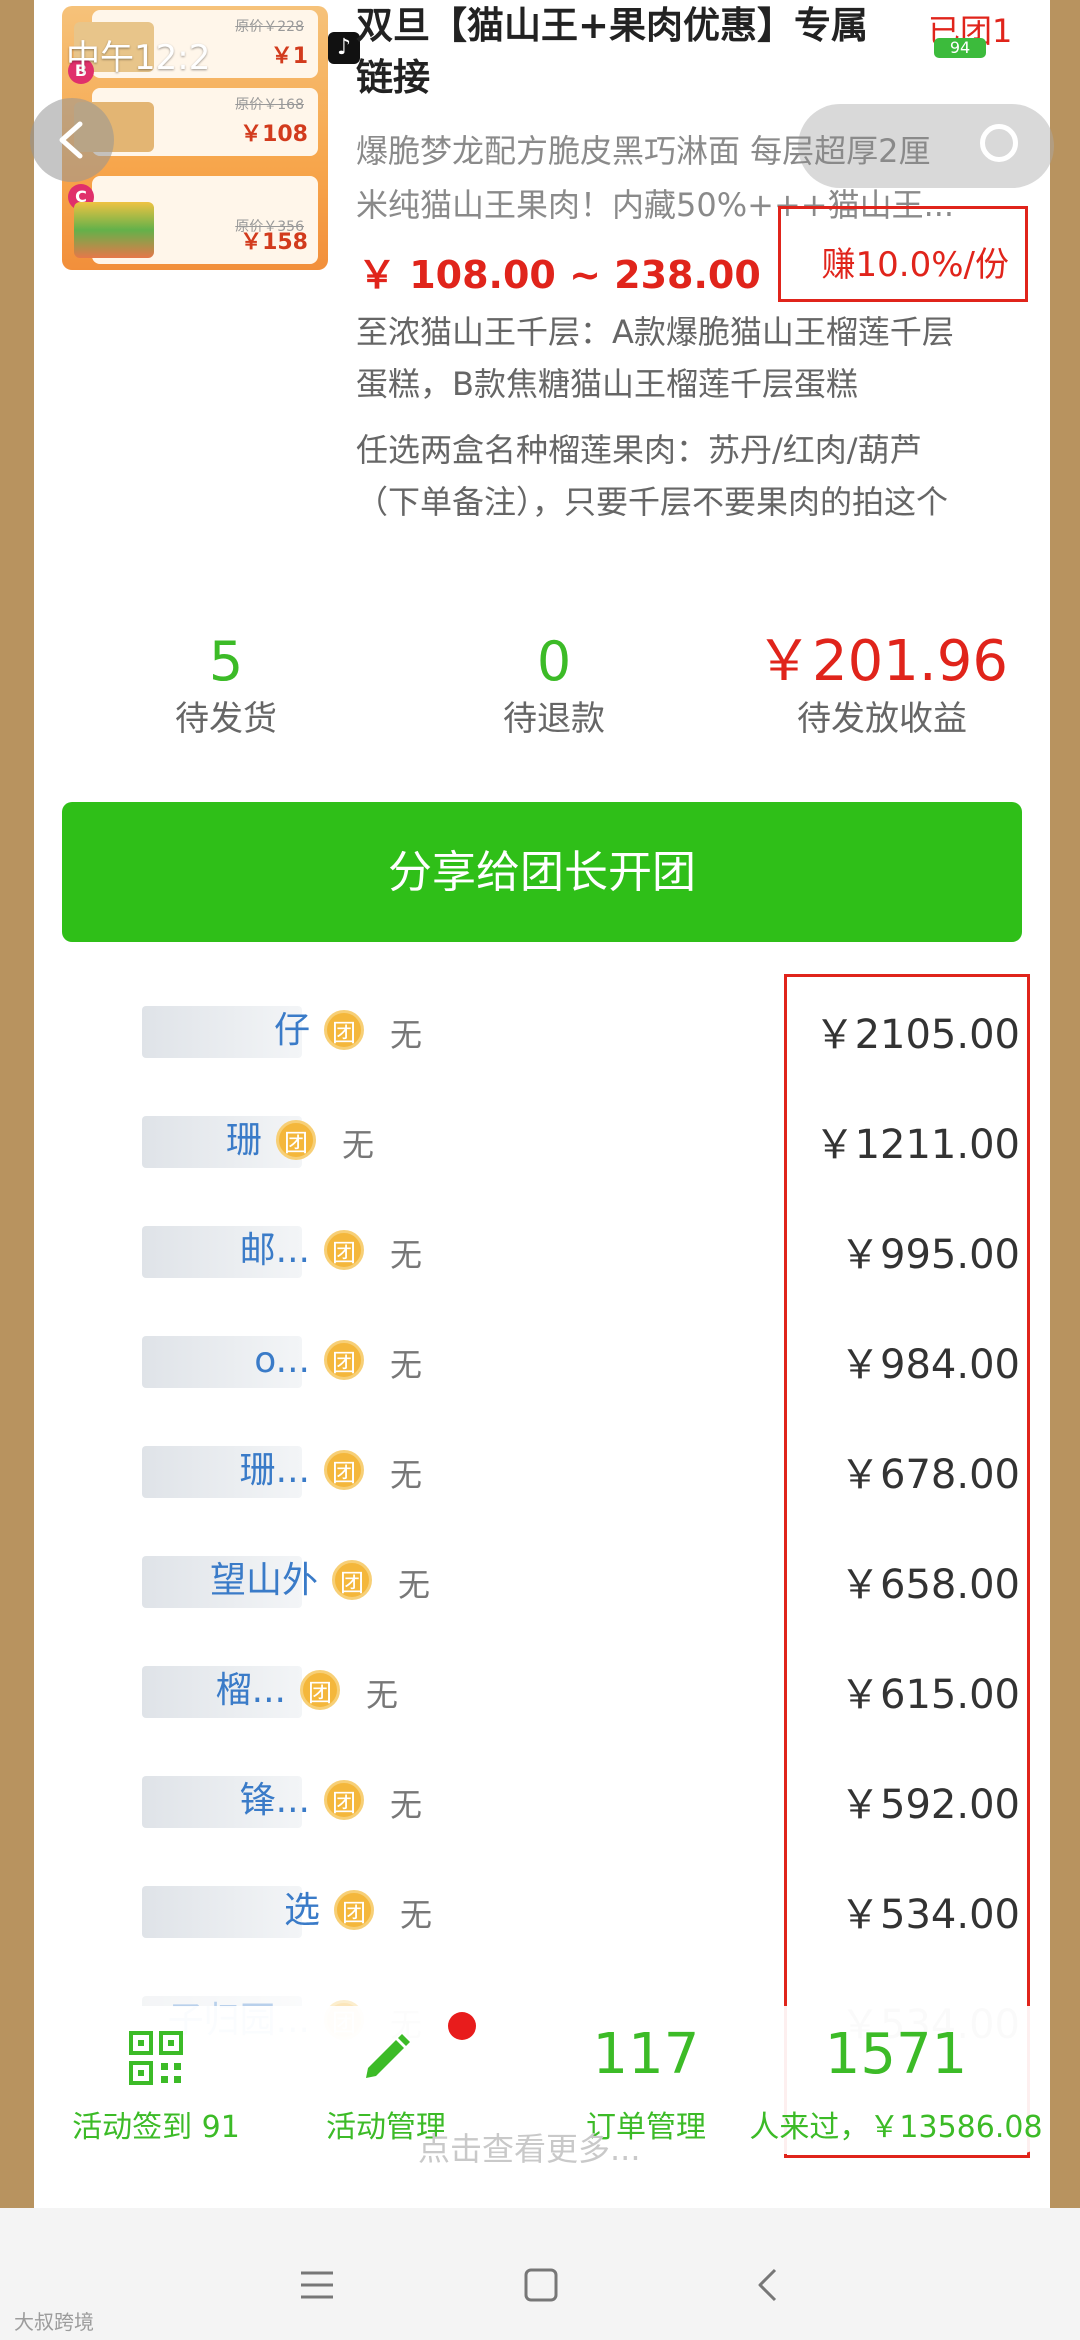 The image size is (1080, 2340). Describe the element at coordinates (114, 230) in the screenshot. I see `cake-image` at that location.